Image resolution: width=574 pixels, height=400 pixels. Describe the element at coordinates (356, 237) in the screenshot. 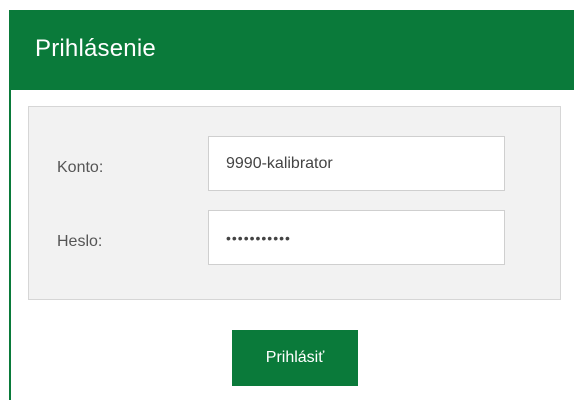

I see `password-input` at that location.